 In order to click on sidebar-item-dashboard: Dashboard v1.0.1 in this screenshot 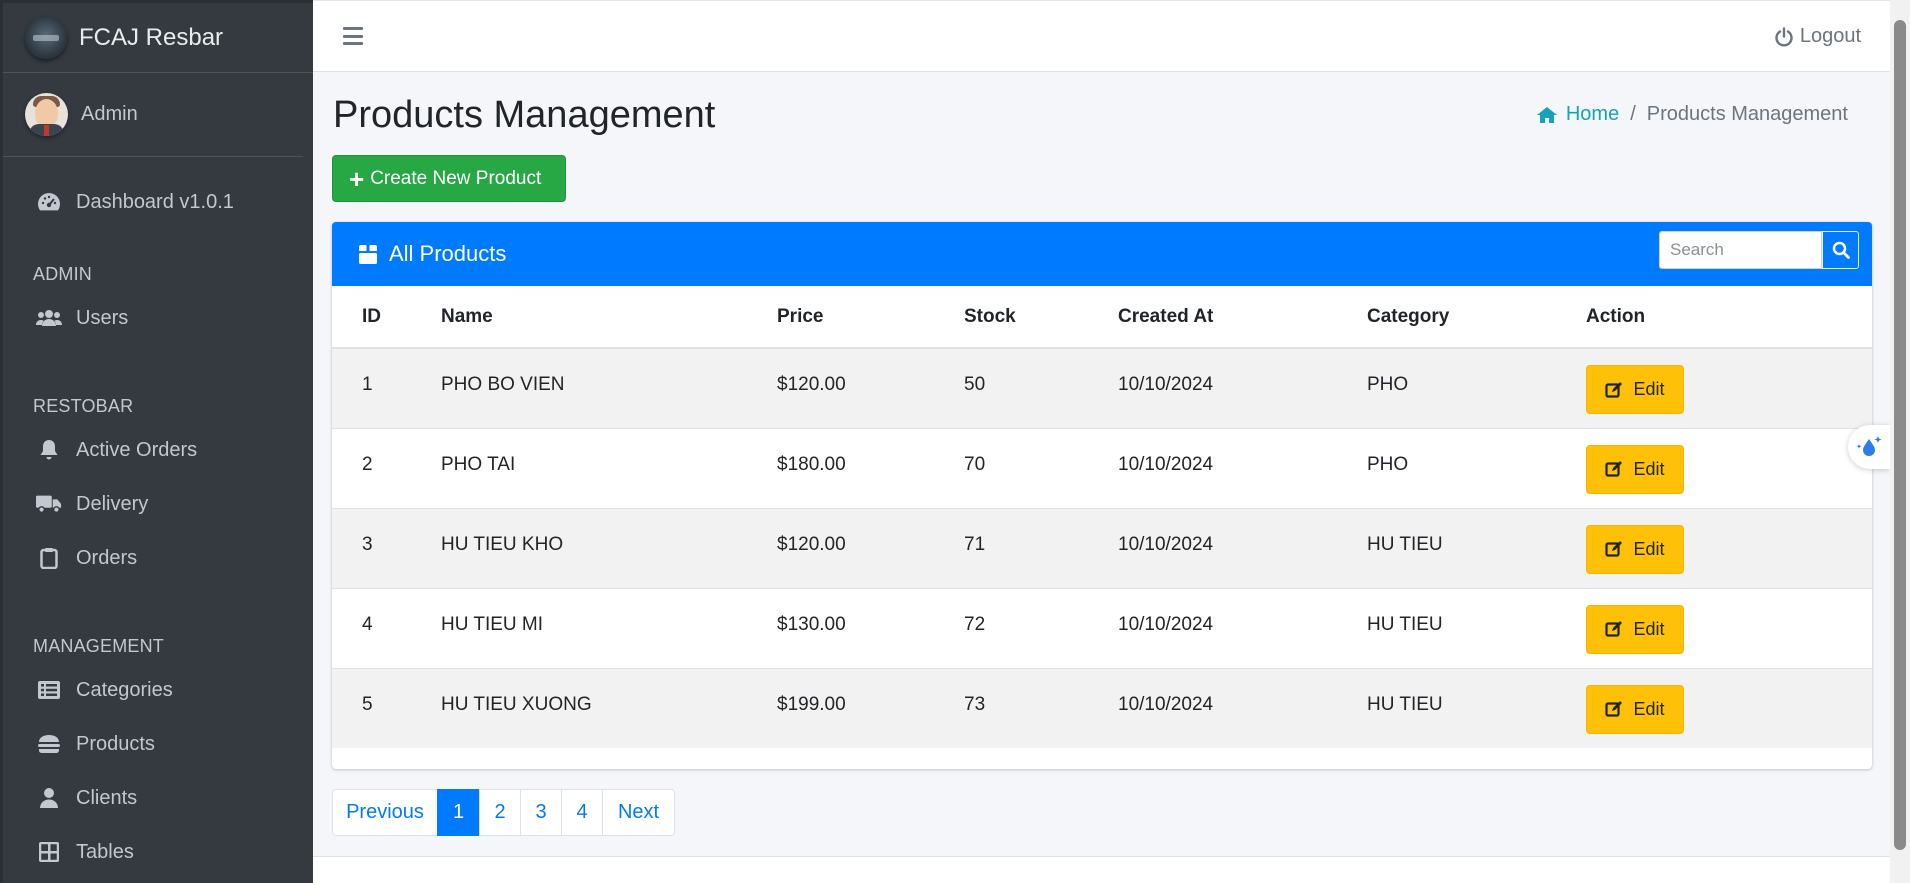, I will do `click(158, 202)`.